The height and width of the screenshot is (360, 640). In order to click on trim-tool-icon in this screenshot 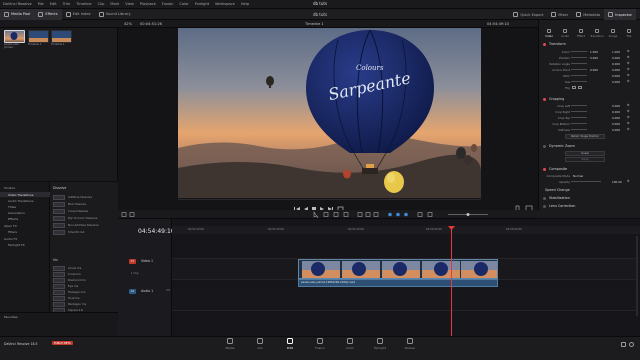, I will do `click(326, 214)`.